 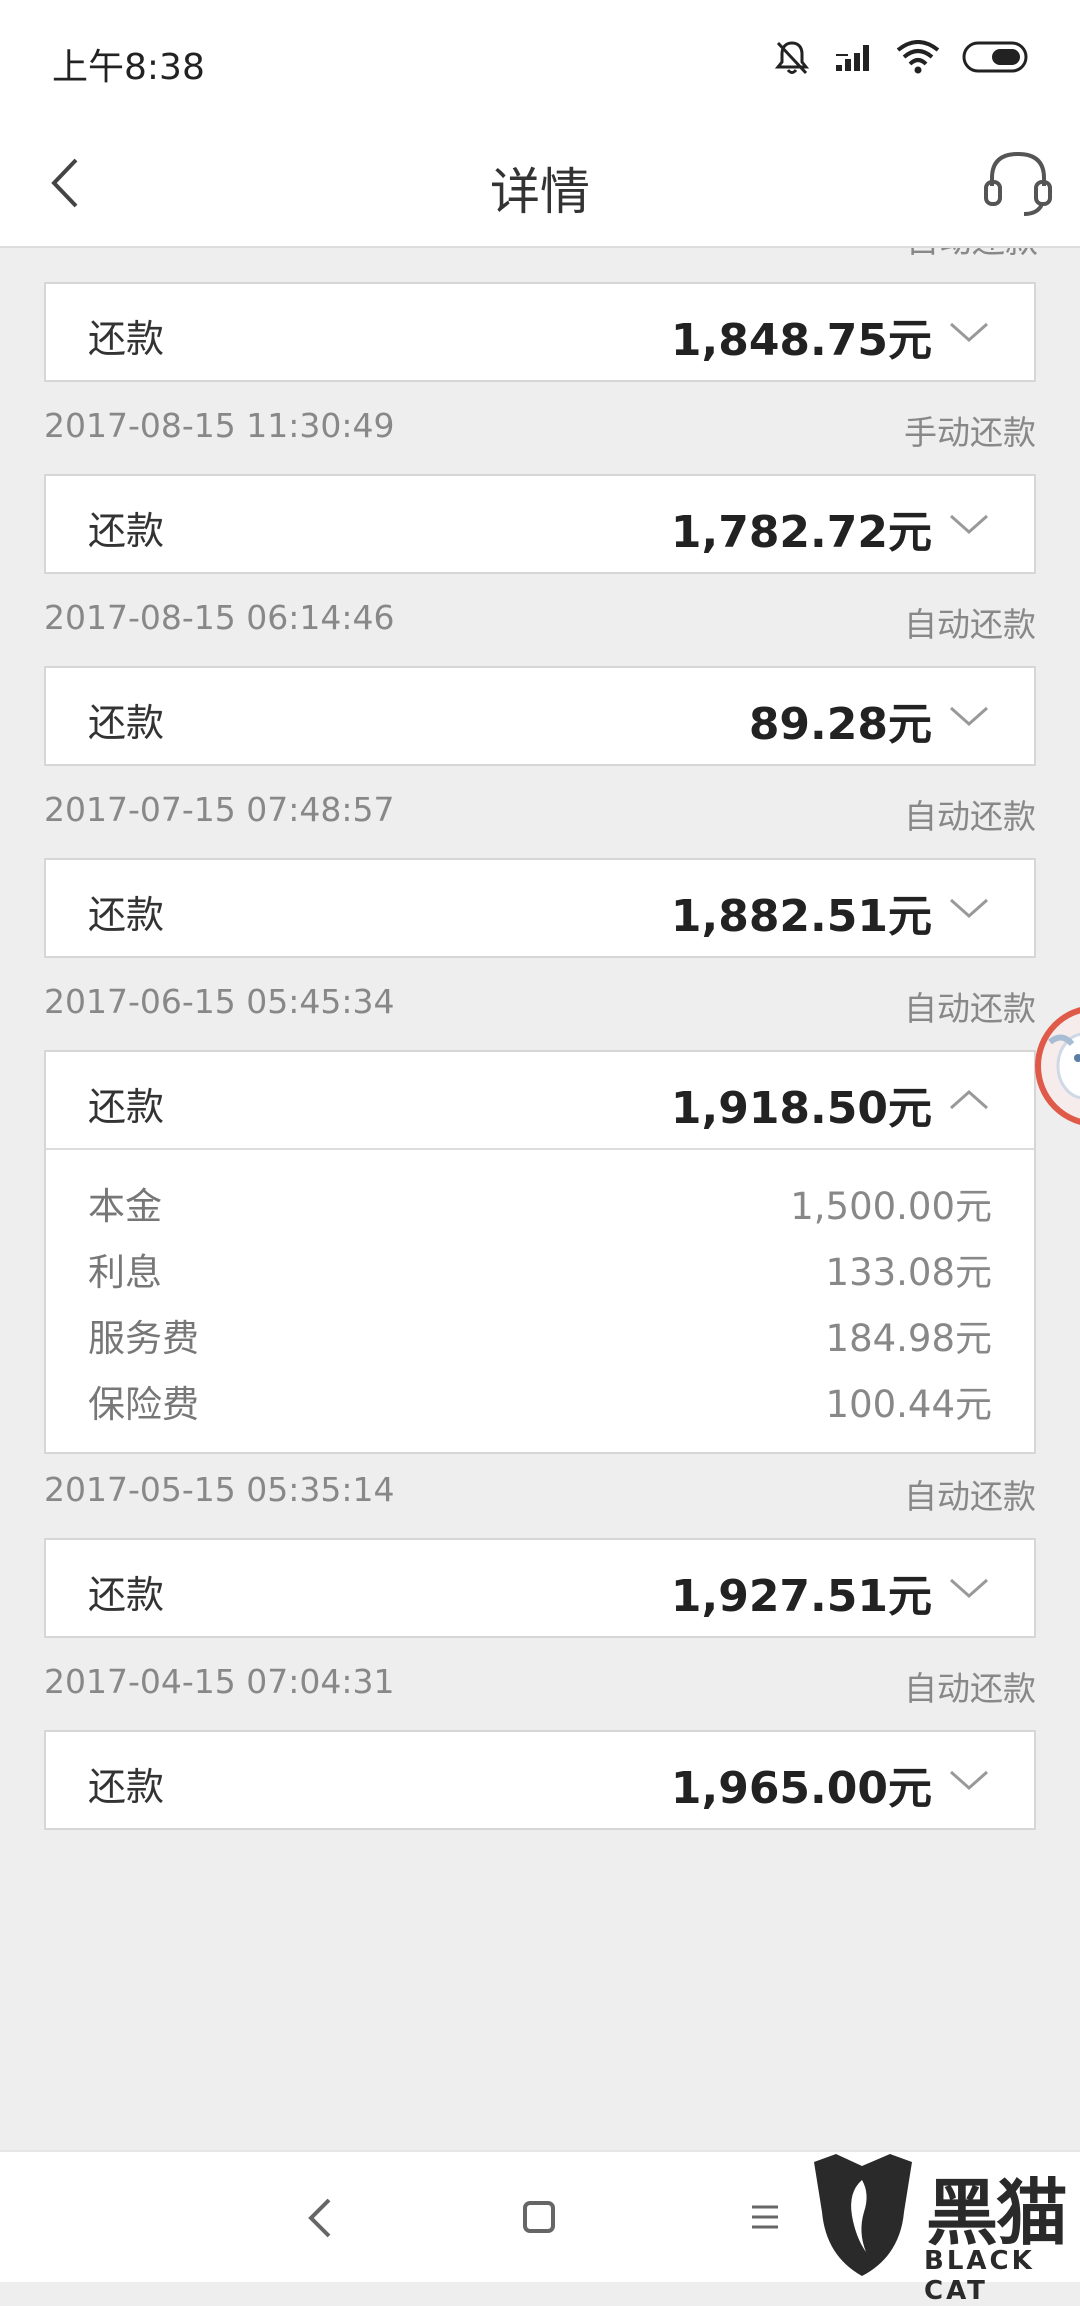 What do you see at coordinates (219, 617) in the screenshot?
I see `repayment-date: 2017-08-15 06:14:46` at bounding box center [219, 617].